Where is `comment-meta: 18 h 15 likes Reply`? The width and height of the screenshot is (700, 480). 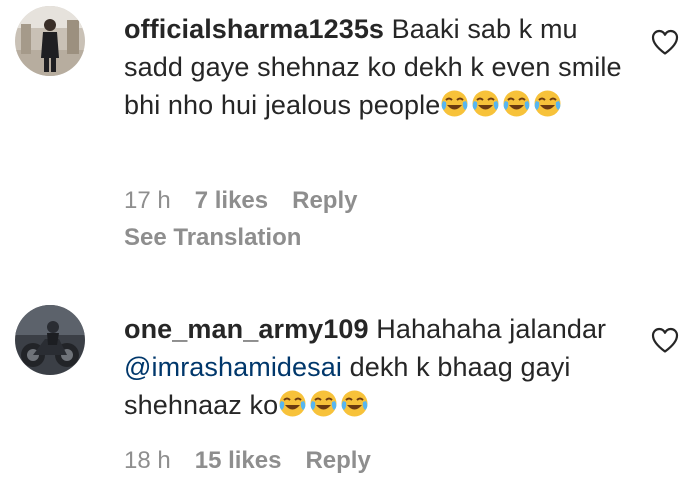
comment-meta: 18 h 15 likes Reply is located at coordinates (259, 461).